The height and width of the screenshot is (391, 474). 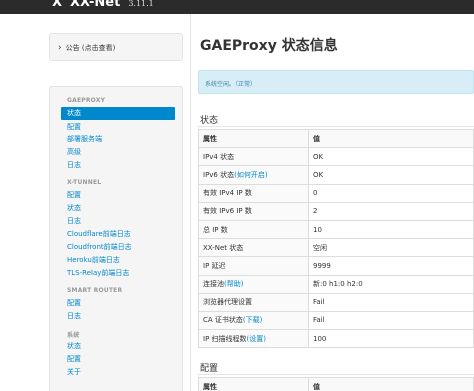 I want to click on sidebar-item-xt-status: 状态, so click(x=74, y=208).